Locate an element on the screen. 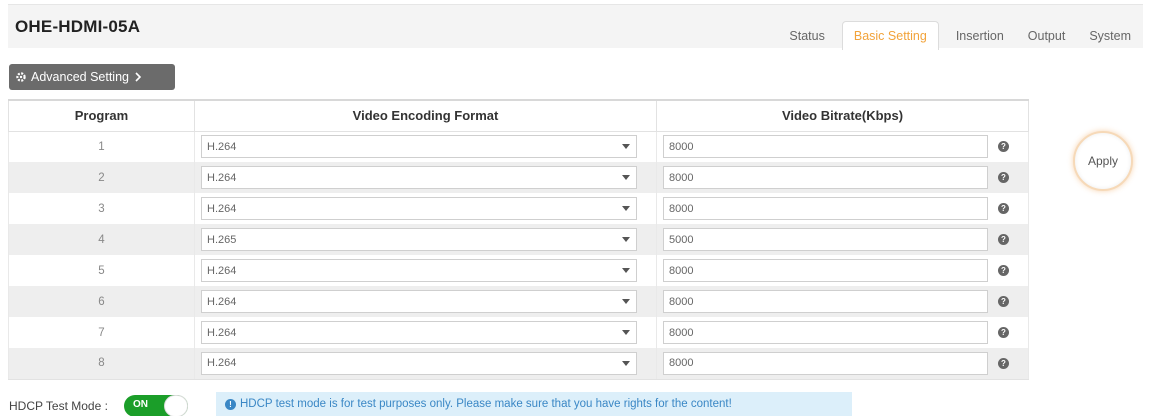 The image size is (1151, 416). hdcp-test-mode-label: HDCP Test Mode : is located at coordinates (58, 406).